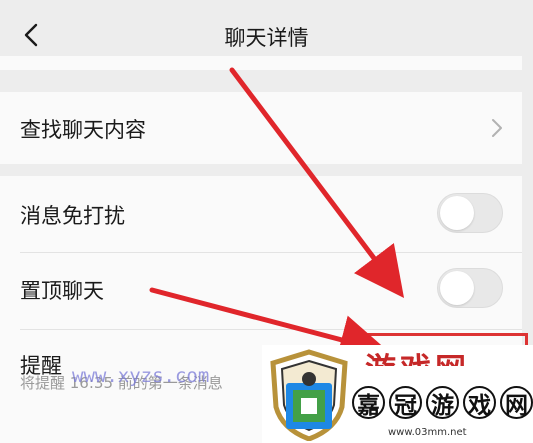  I want to click on page-title: 聊天详情, so click(266, 38).